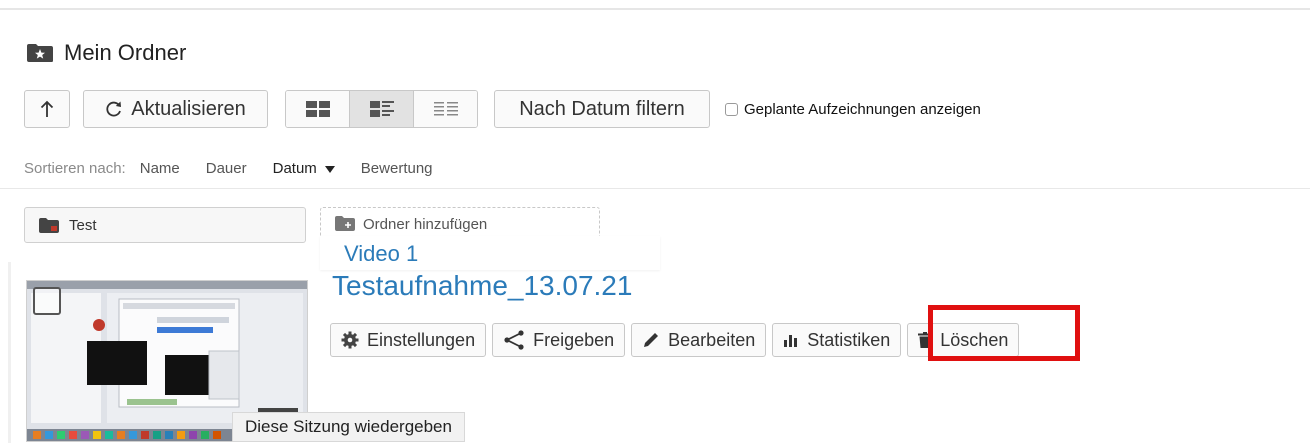  What do you see at coordinates (165, 225) in the screenshot?
I see `folder-tile-test: Test` at bounding box center [165, 225].